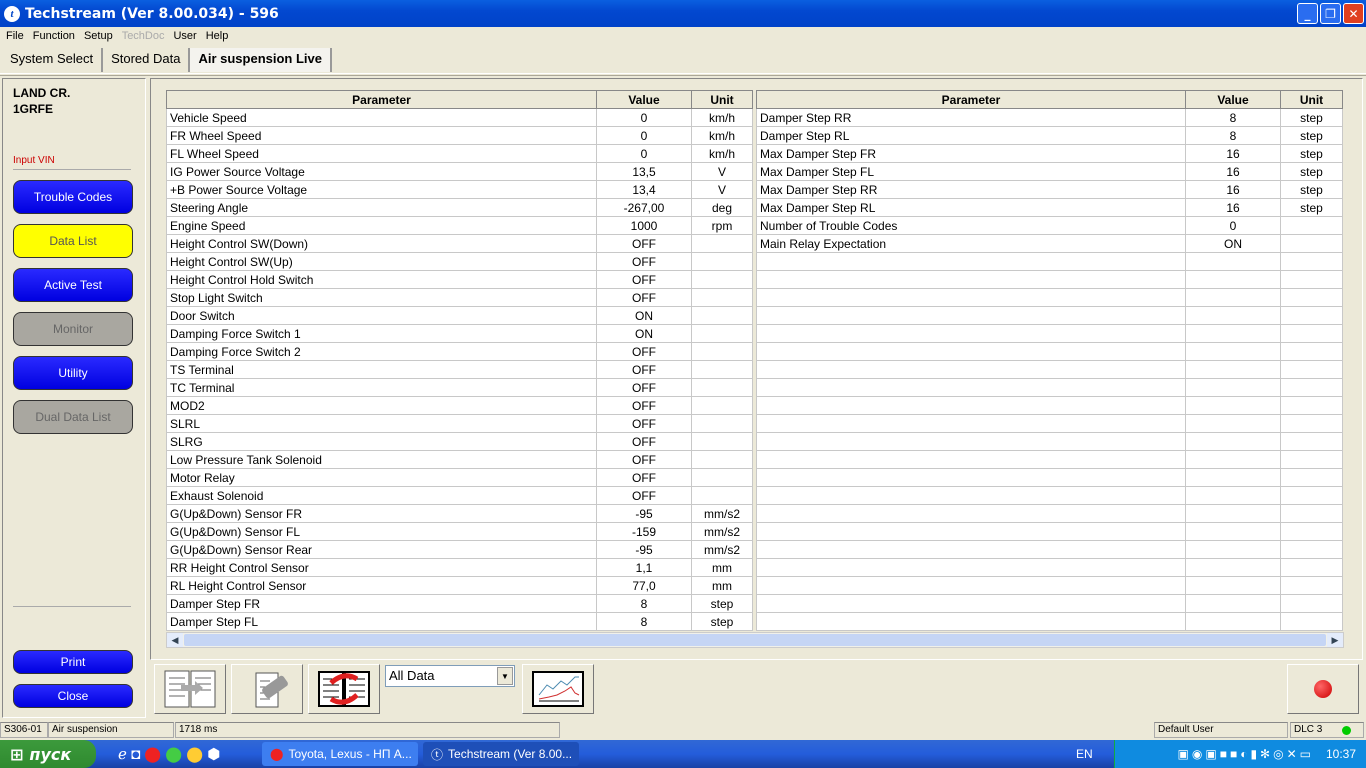 This screenshot has width=1366, height=768. What do you see at coordinates (73, 373) in the screenshot?
I see `utility-button: Utility` at bounding box center [73, 373].